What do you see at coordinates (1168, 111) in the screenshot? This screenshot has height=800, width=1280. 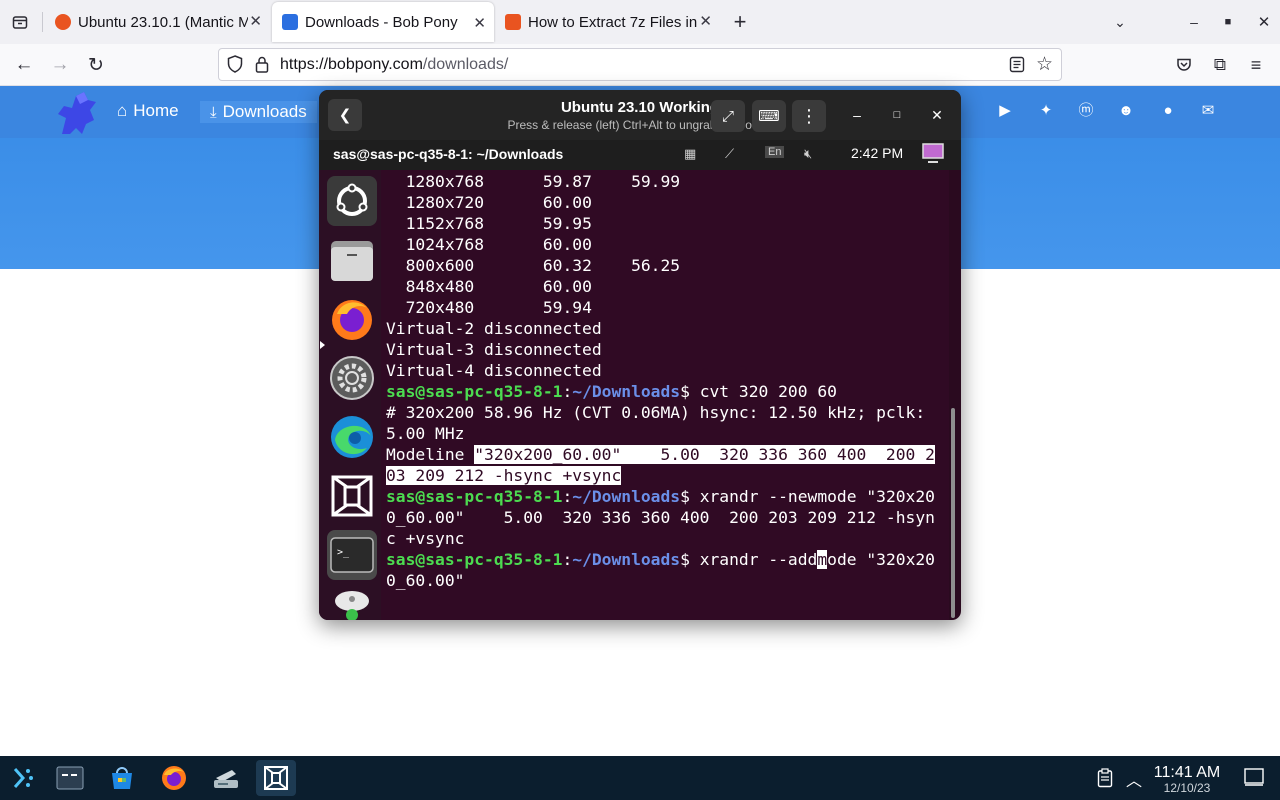 I see `github-icon: ●` at bounding box center [1168, 111].